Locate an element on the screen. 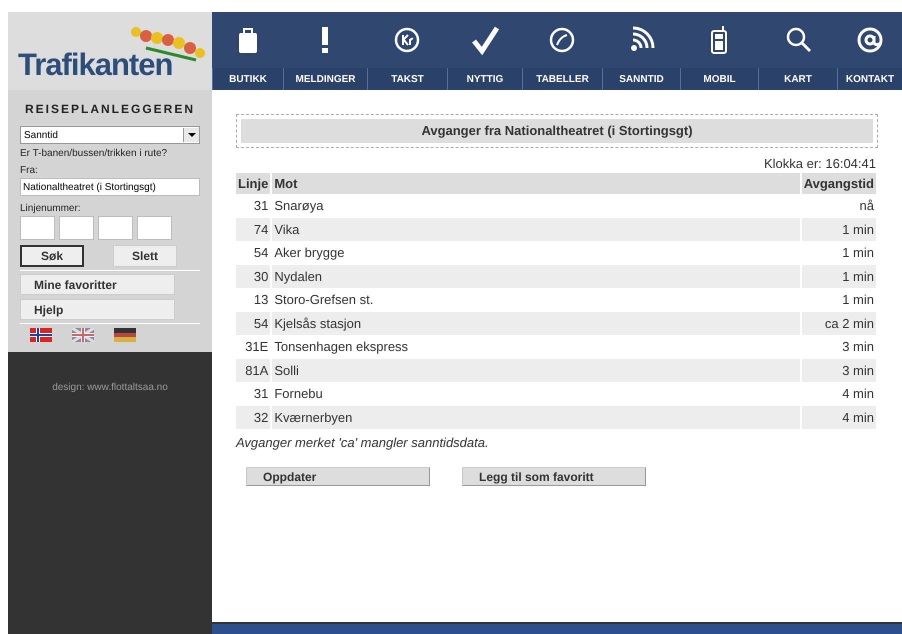 The image size is (902, 634). logo: Trafikanten is located at coordinates (110, 51).